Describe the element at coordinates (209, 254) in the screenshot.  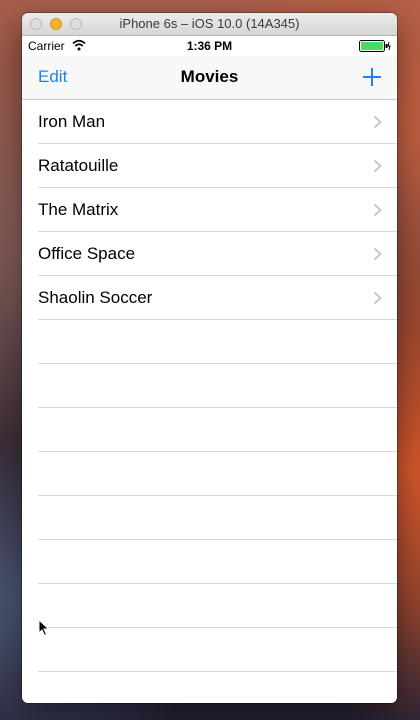
I see `movie-row: Office Space` at that location.